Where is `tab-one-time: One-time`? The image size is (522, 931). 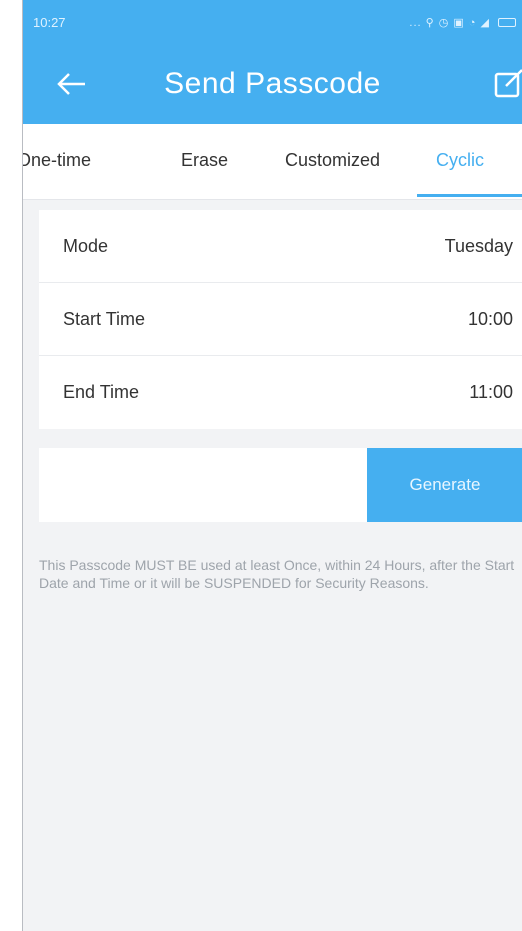 tab-one-time: One-time is located at coordinates (57, 160).